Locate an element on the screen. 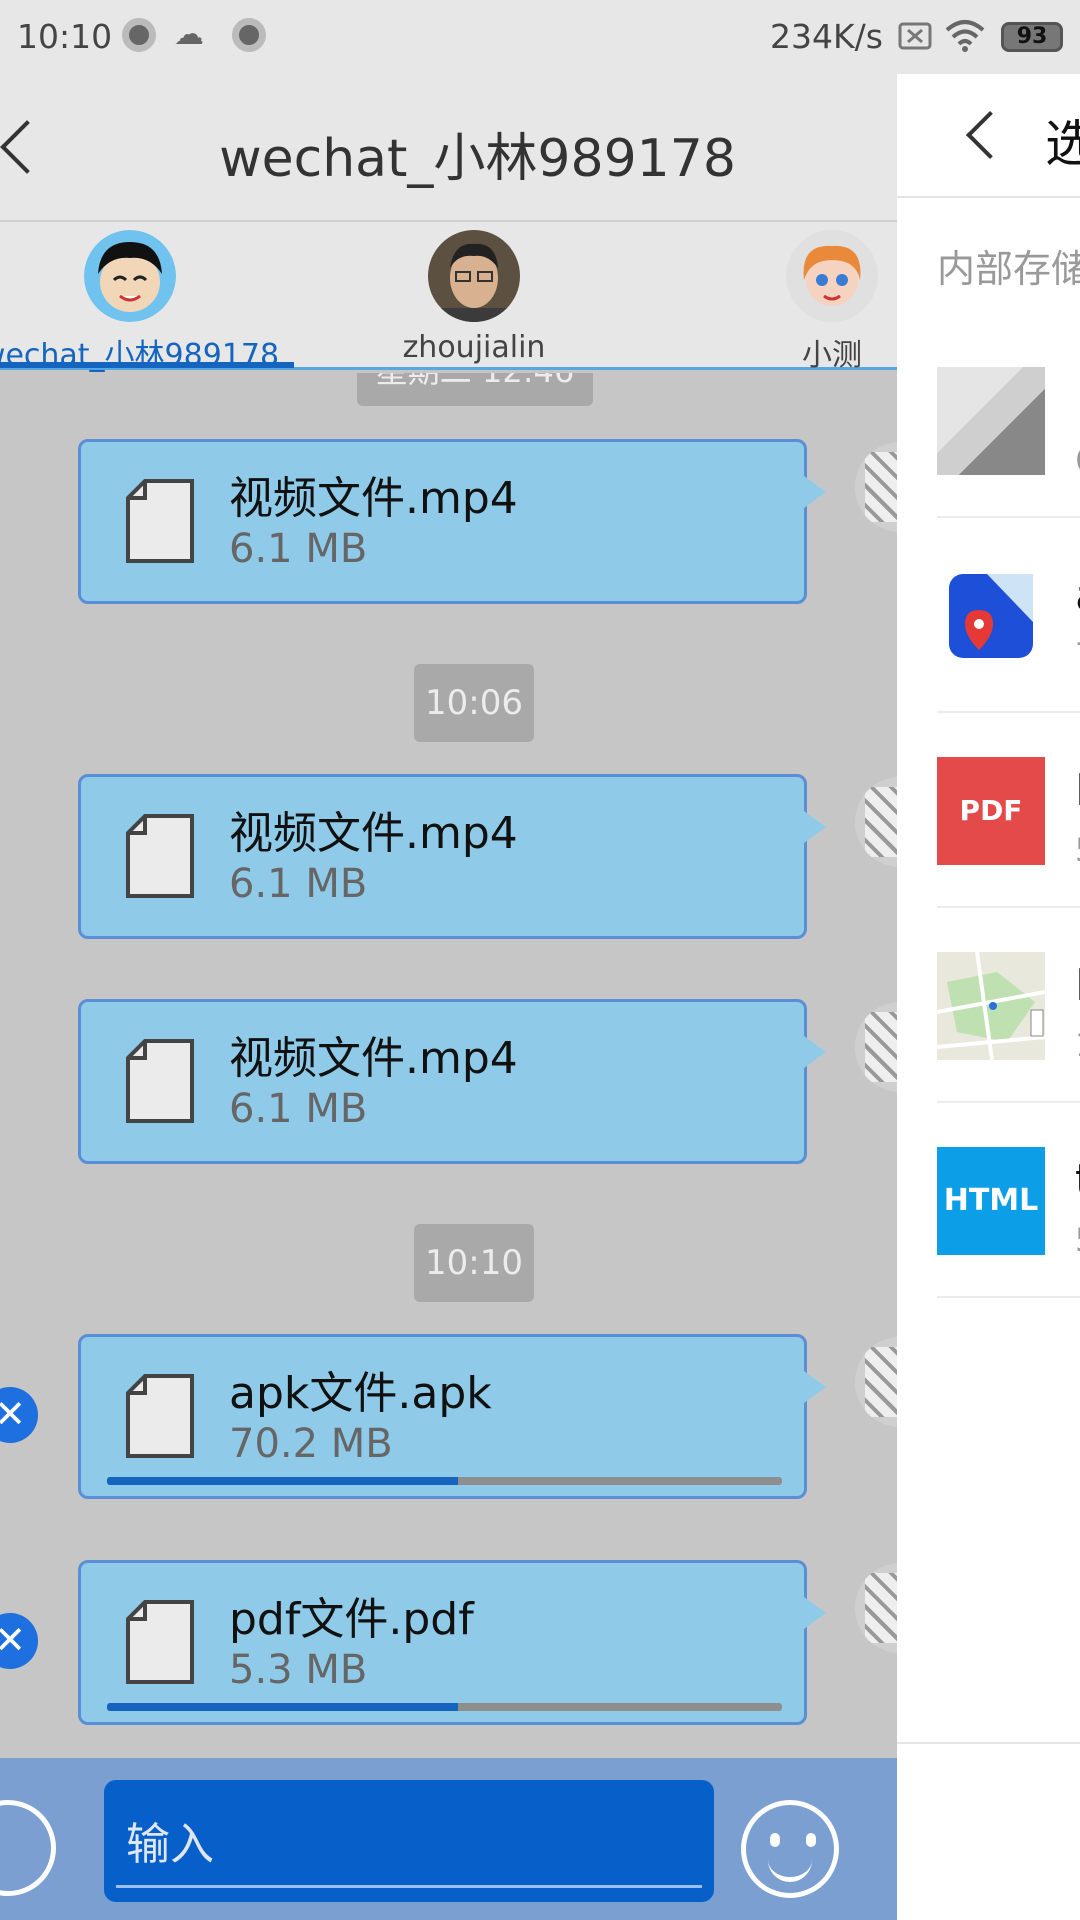 This screenshot has width=1080, height=1920. file-row: 6 is located at coordinates (1008, 420).